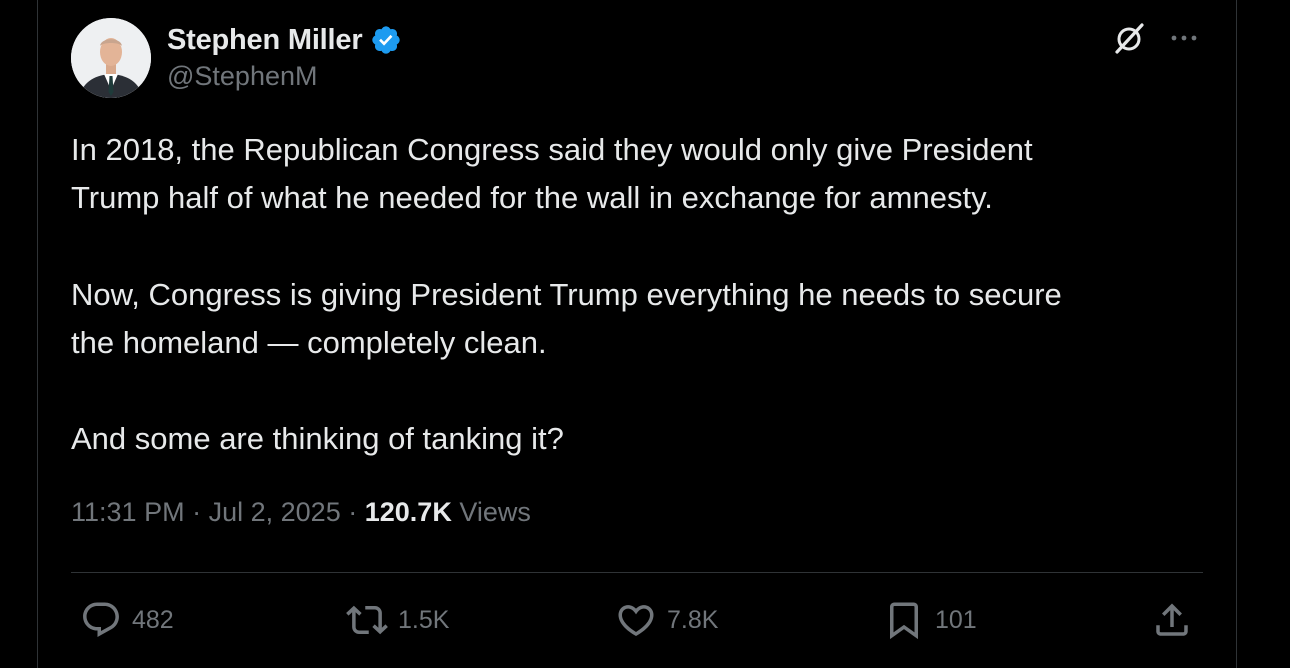 The image size is (1290, 668). I want to click on timeline-right-border, so click(1236, 334).